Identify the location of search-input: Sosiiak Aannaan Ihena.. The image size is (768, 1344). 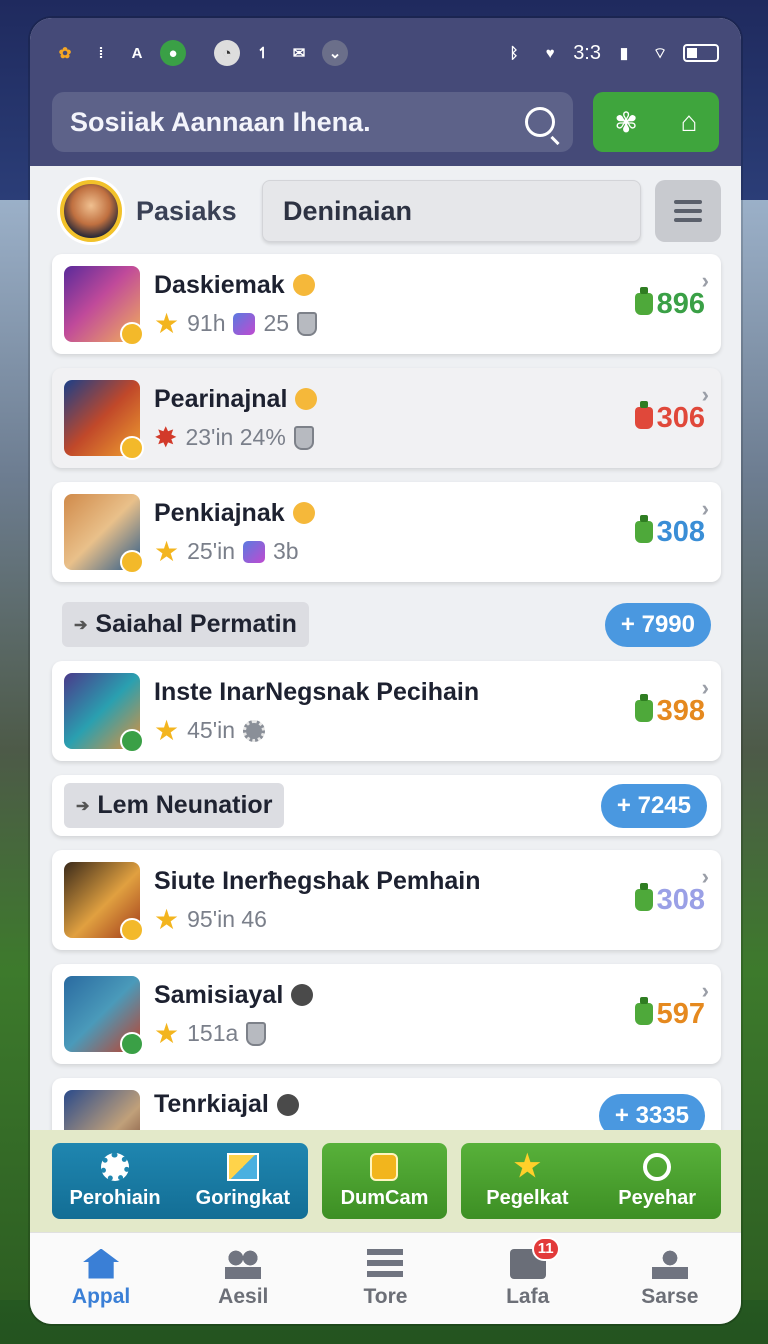
(312, 122).